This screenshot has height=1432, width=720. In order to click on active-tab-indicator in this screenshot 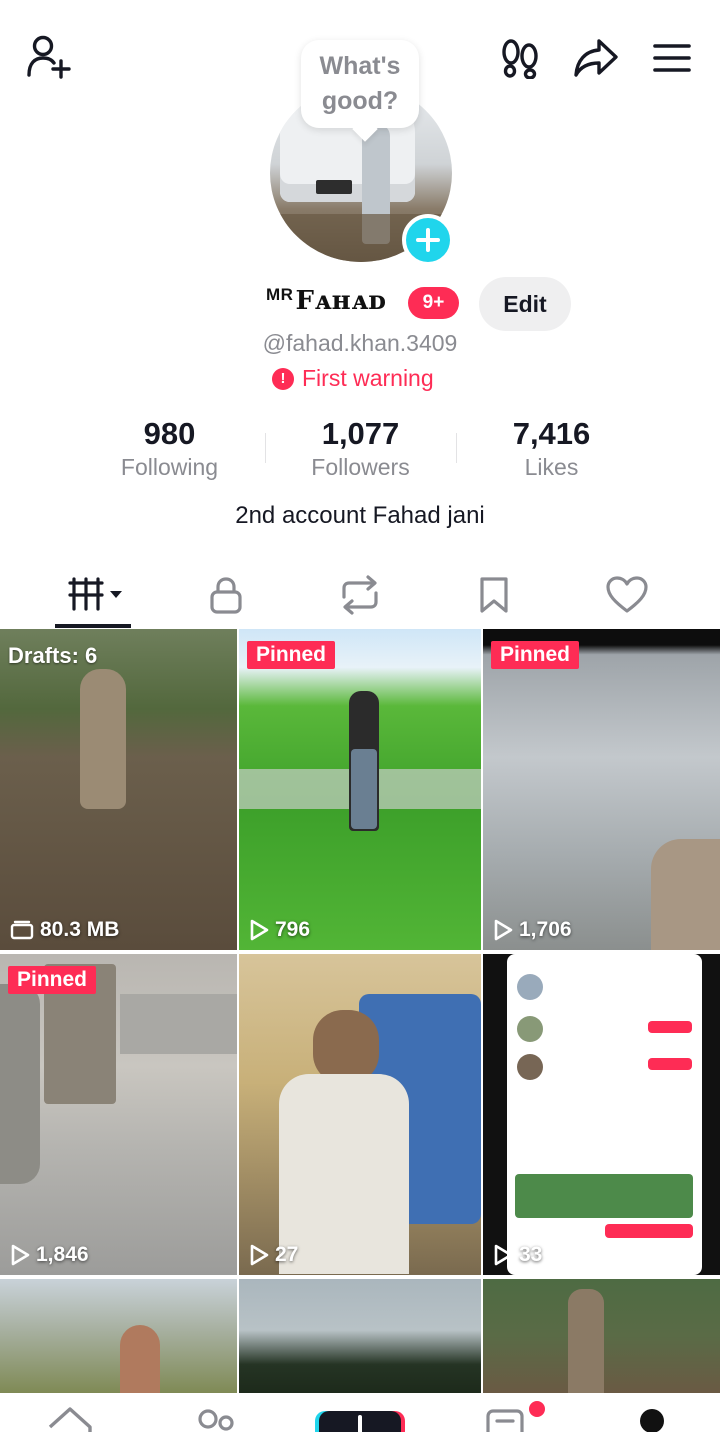, I will do `click(93, 626)`.